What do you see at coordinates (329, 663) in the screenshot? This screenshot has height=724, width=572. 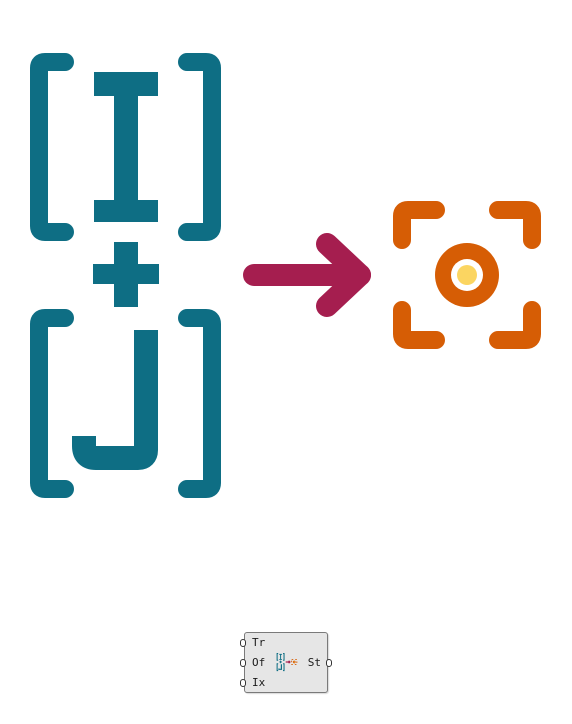 I see `output-grip-st` at bounding box center [329, 663].